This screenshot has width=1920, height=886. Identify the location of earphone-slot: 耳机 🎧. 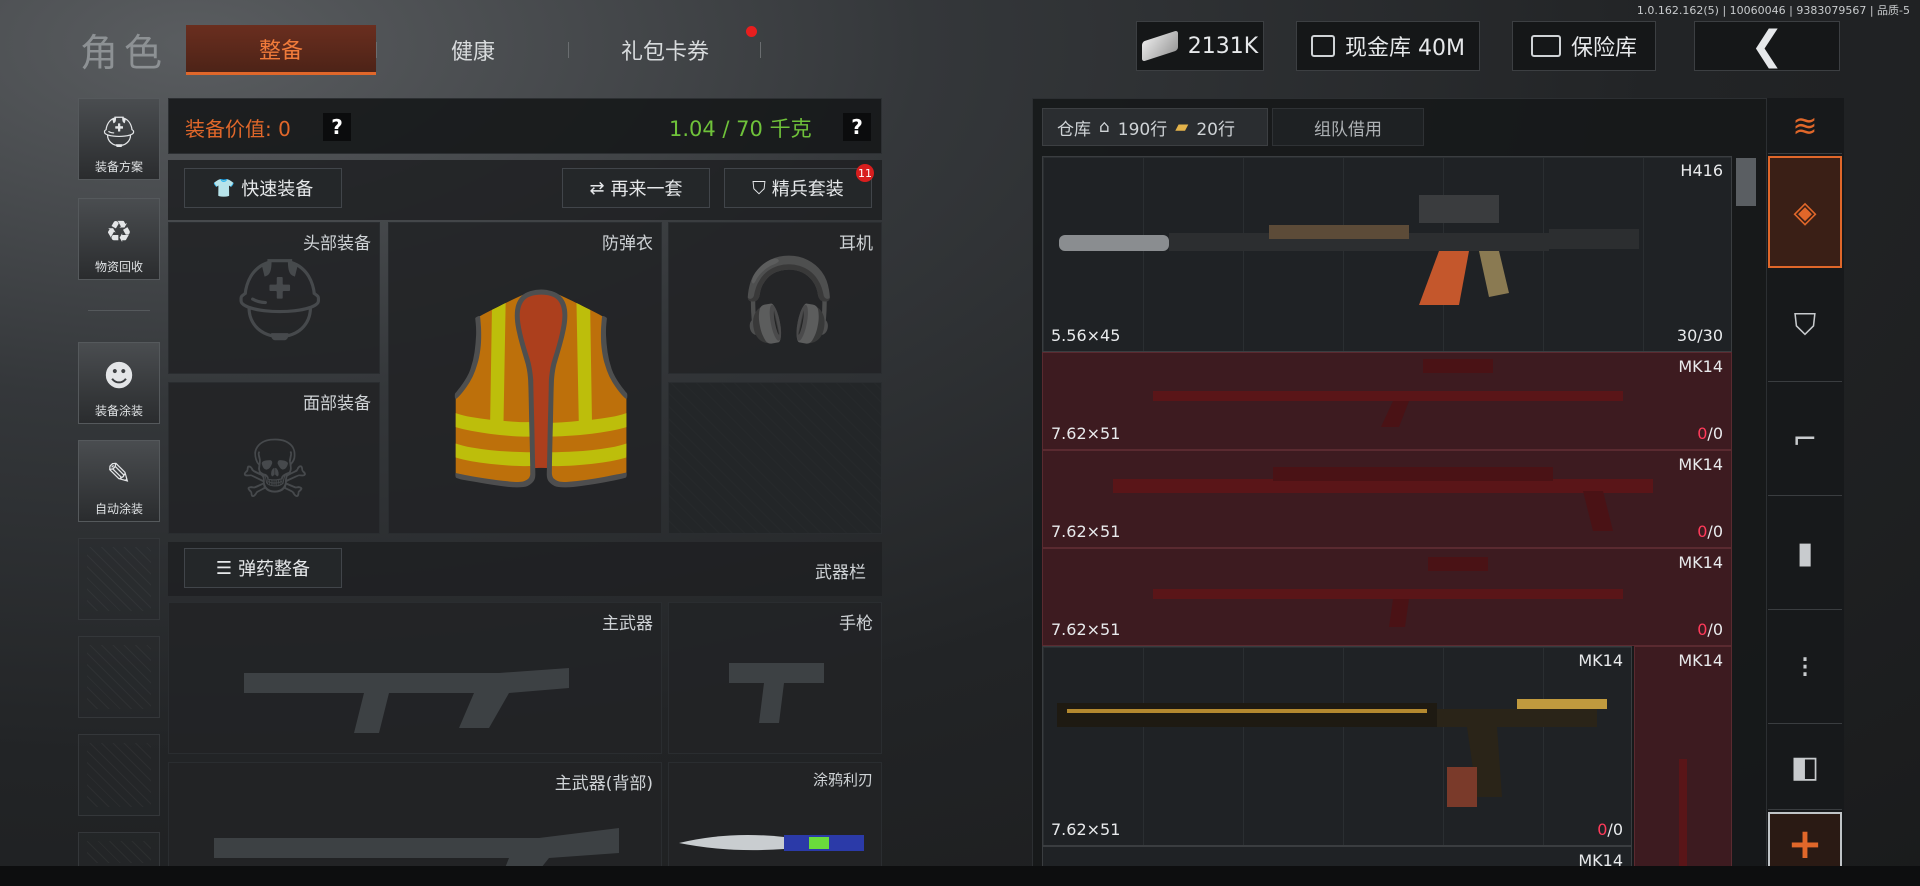
(775, 298).